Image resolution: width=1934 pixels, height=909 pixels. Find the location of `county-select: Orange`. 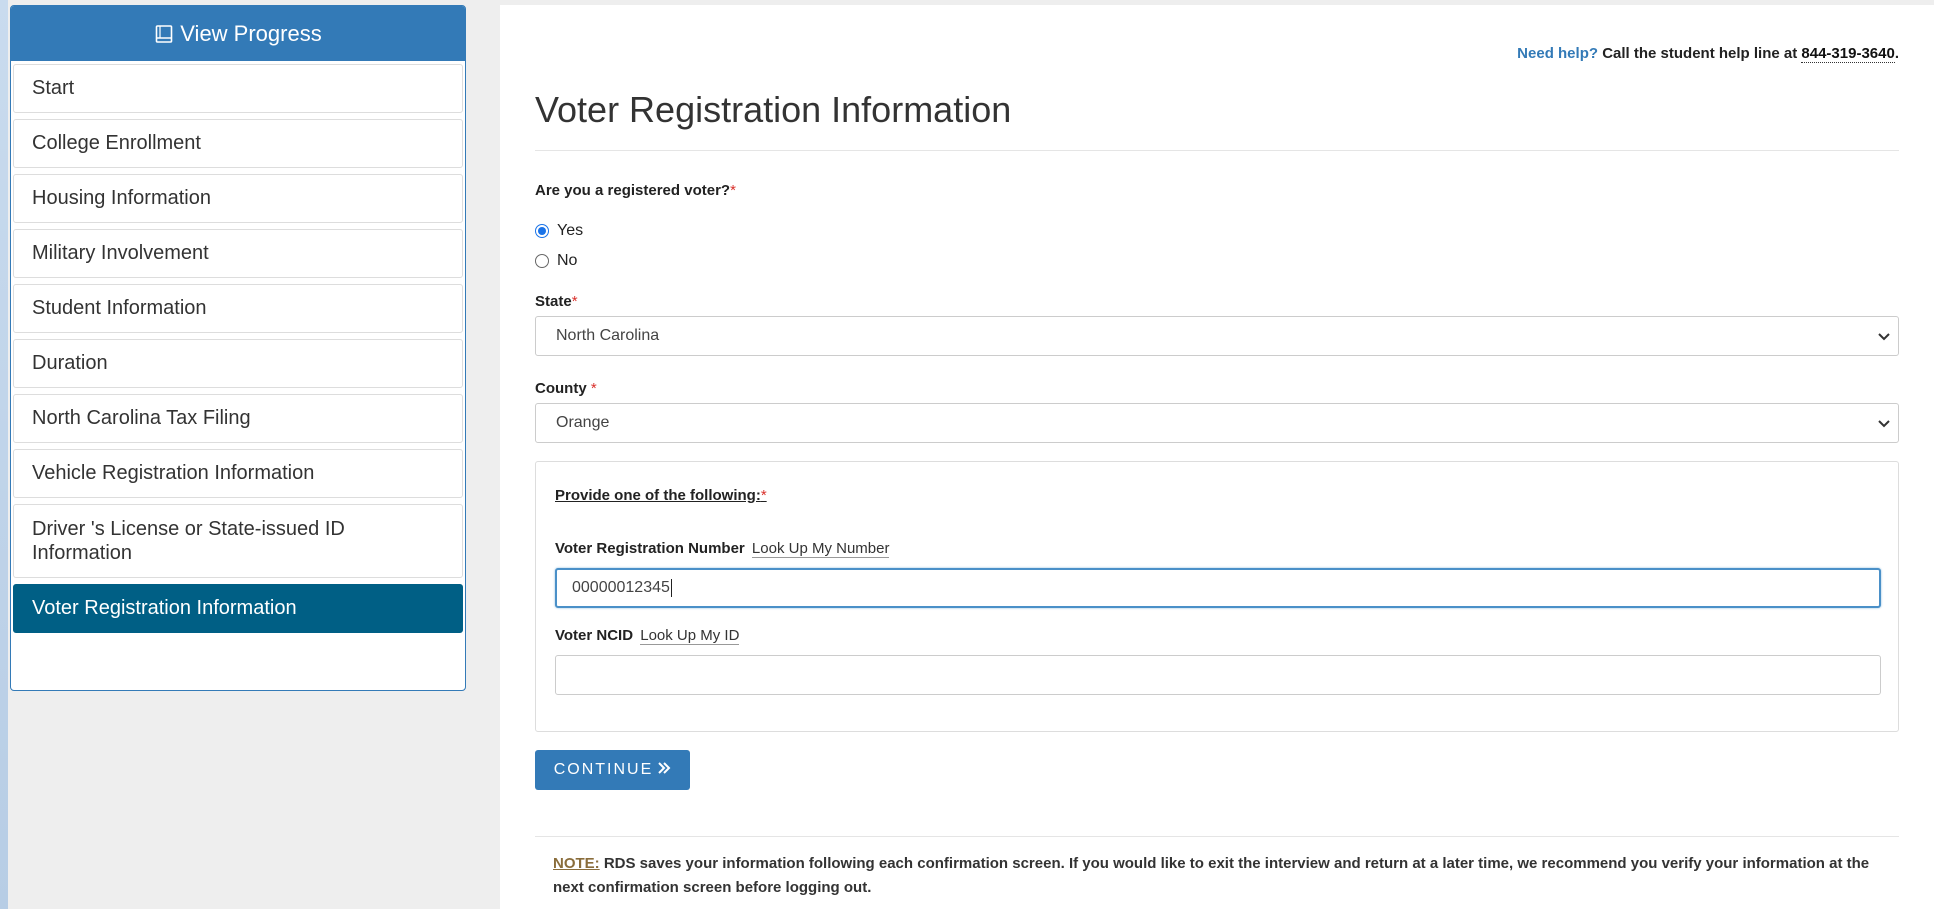

county-select: Orange is located at coordinates (1217, 423).